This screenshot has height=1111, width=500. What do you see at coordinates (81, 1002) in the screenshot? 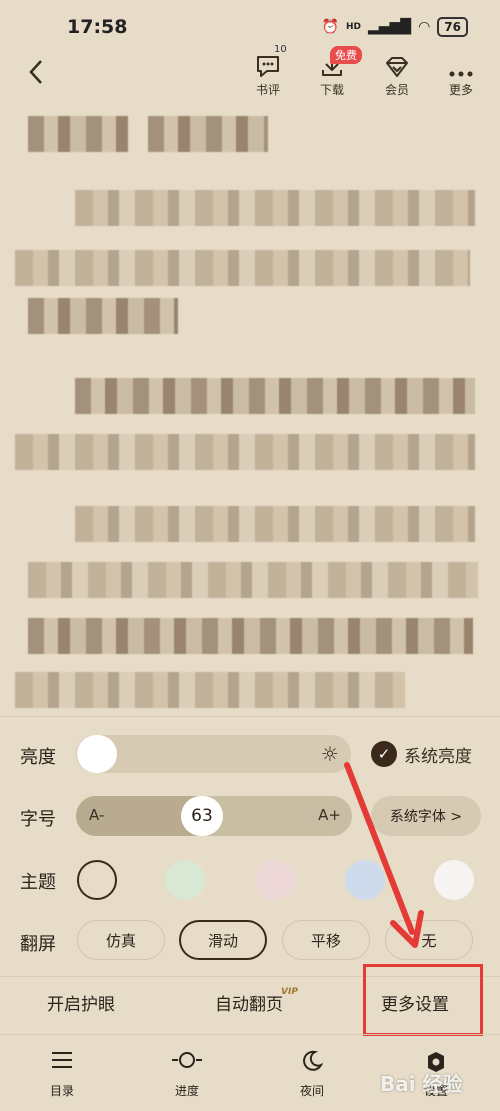
I see `eye-care-button: 开启护眼` at bounding box center [81, 1002].